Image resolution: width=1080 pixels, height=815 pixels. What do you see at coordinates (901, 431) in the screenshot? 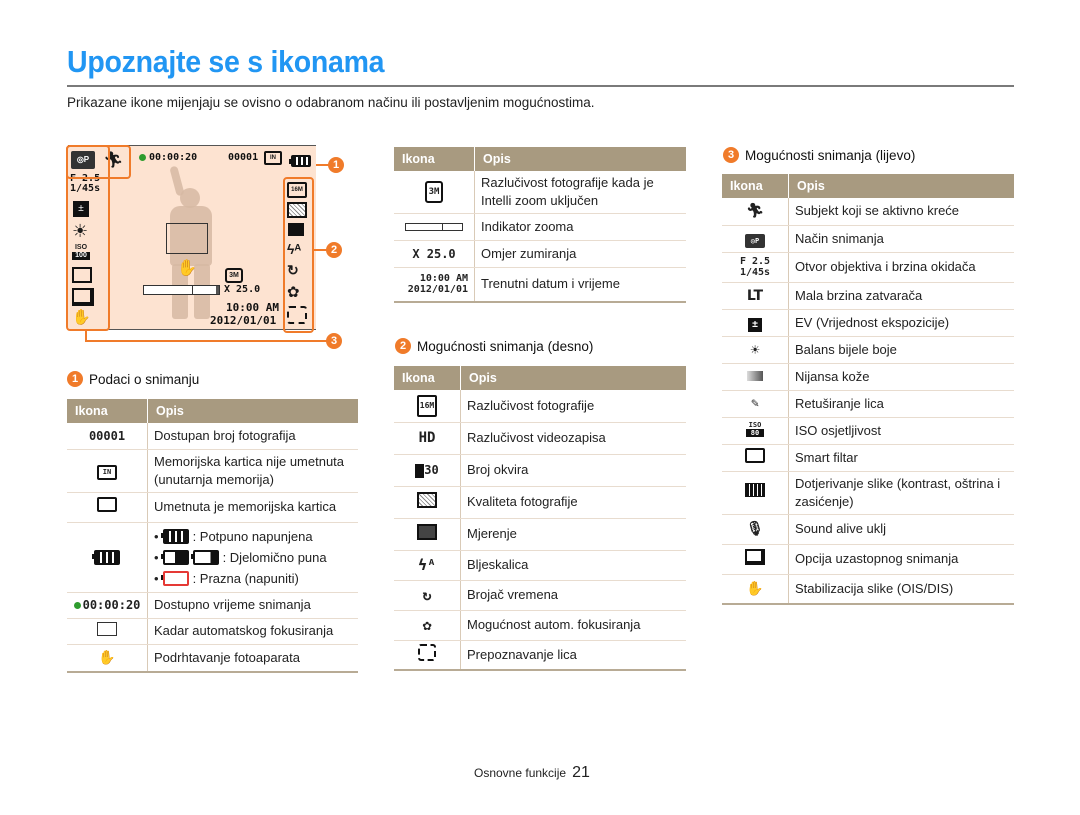
I see `row-desc: ISO osjetljivost` at bounding box center [901, 431].